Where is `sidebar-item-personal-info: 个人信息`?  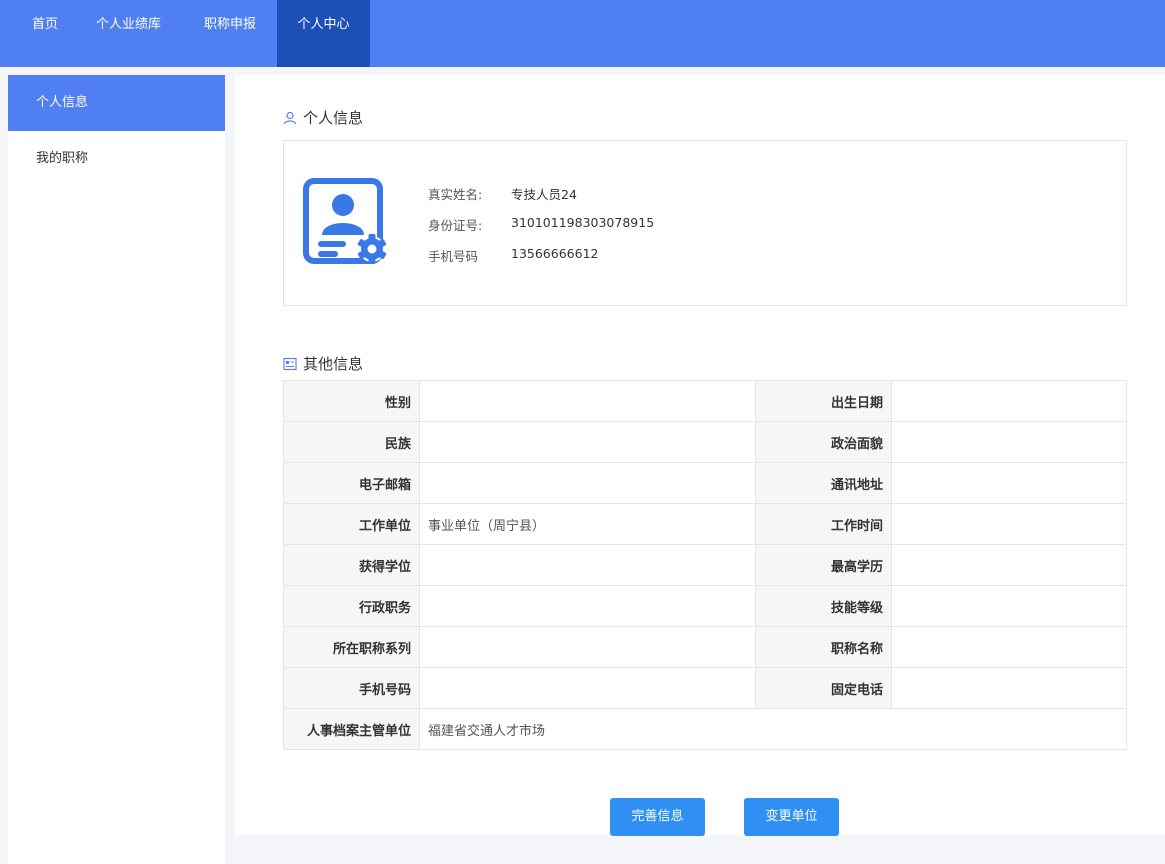 sidebar-item-personal-info: 个人信息 is located at coordinates (116, 103).